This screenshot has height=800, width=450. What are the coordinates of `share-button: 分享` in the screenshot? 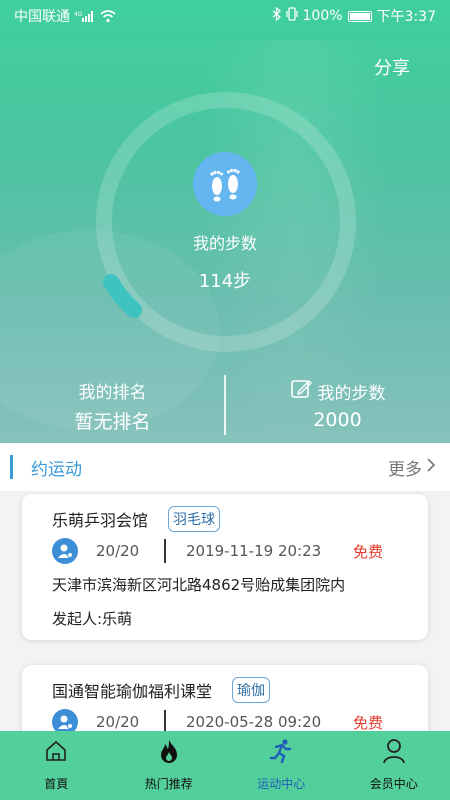 It's located at (392, 67).